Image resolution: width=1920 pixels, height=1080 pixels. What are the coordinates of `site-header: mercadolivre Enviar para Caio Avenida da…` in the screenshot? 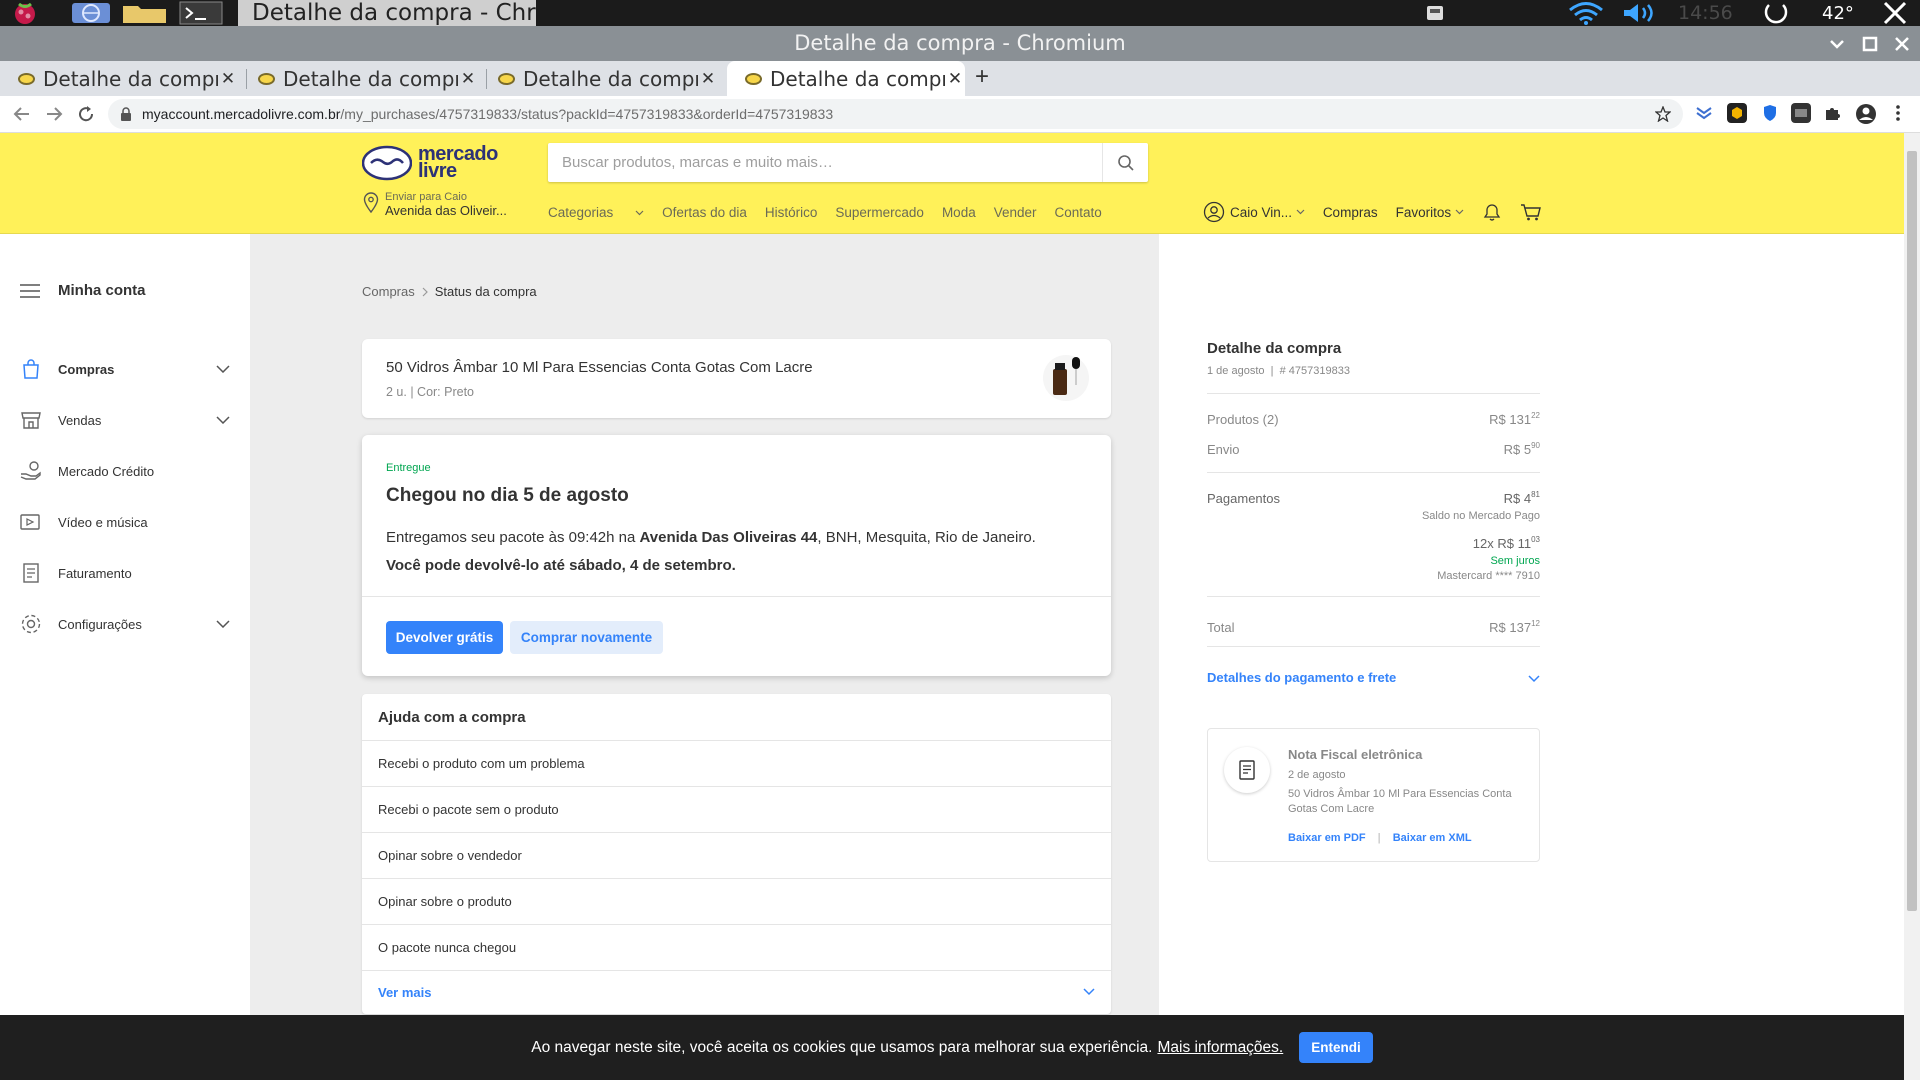 It's located at (952, 183).